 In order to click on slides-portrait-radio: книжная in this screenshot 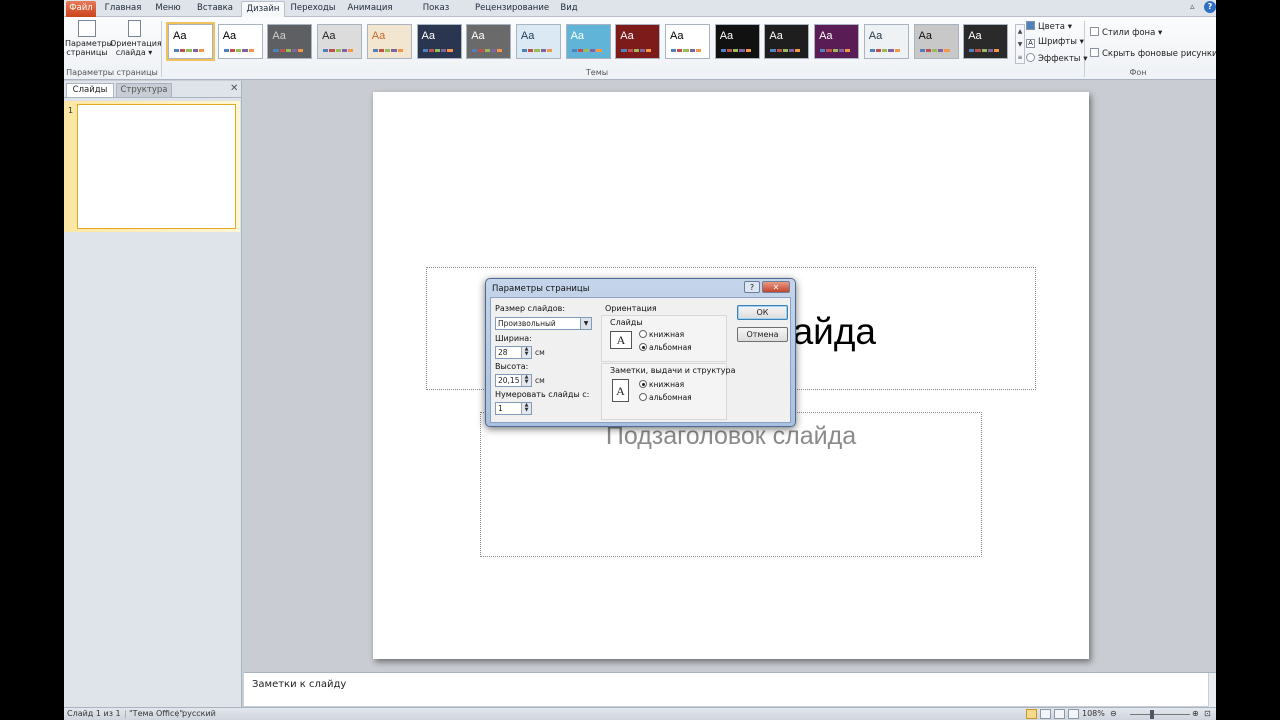, I will do `click(661, 334)`.